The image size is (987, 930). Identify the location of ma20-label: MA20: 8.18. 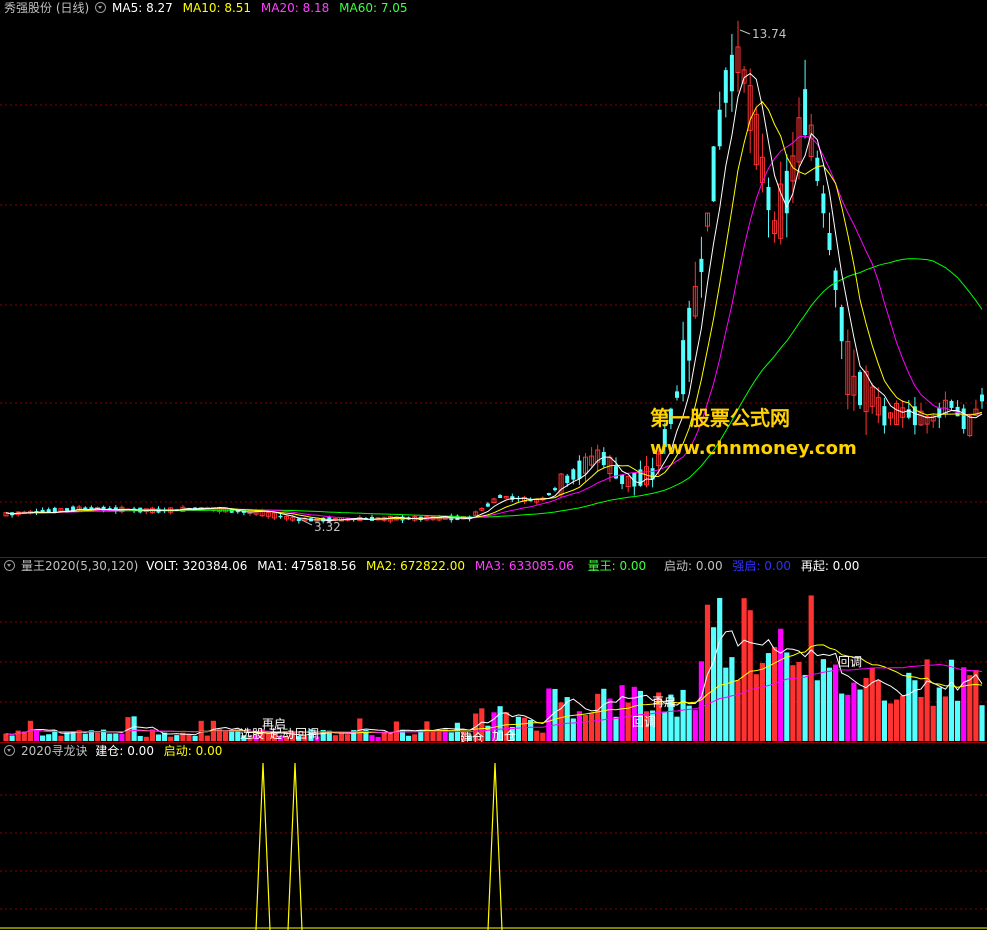
(295, 8).